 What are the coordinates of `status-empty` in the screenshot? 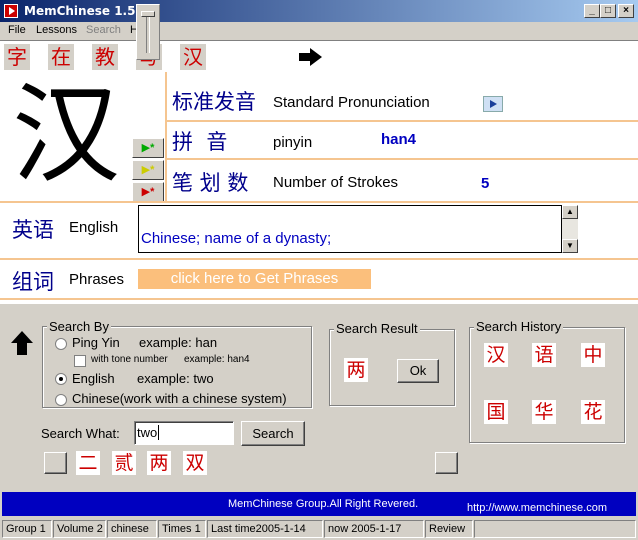 It's located at (555, 529).